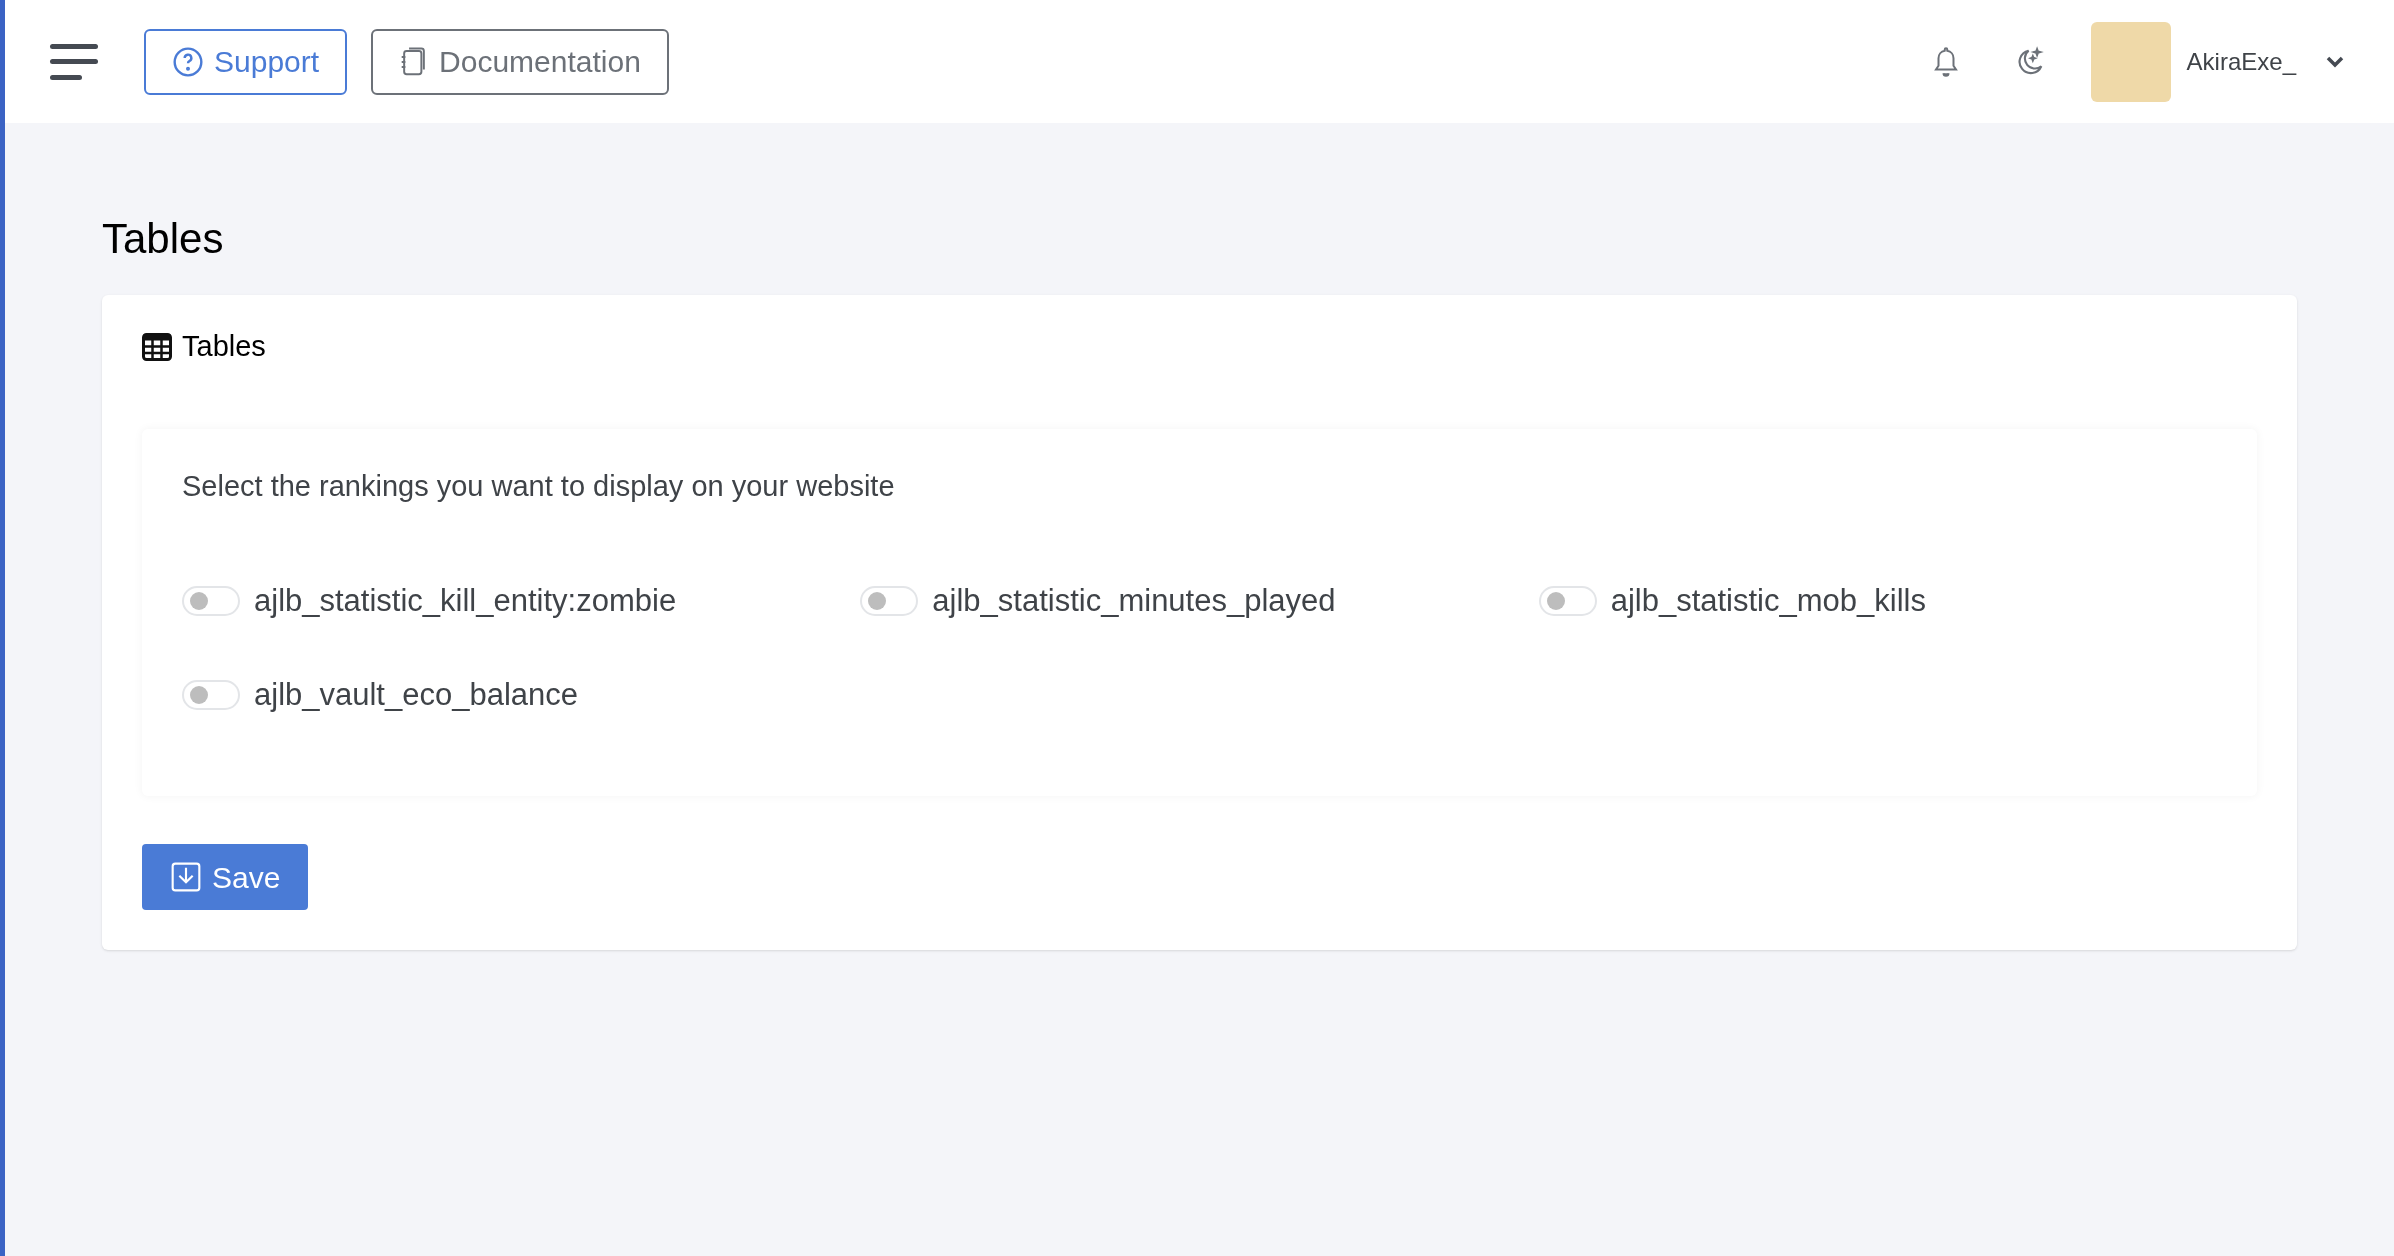  Describe the element at coordinates (157, 346) in the screenshot. I see `table-icon` at that location.